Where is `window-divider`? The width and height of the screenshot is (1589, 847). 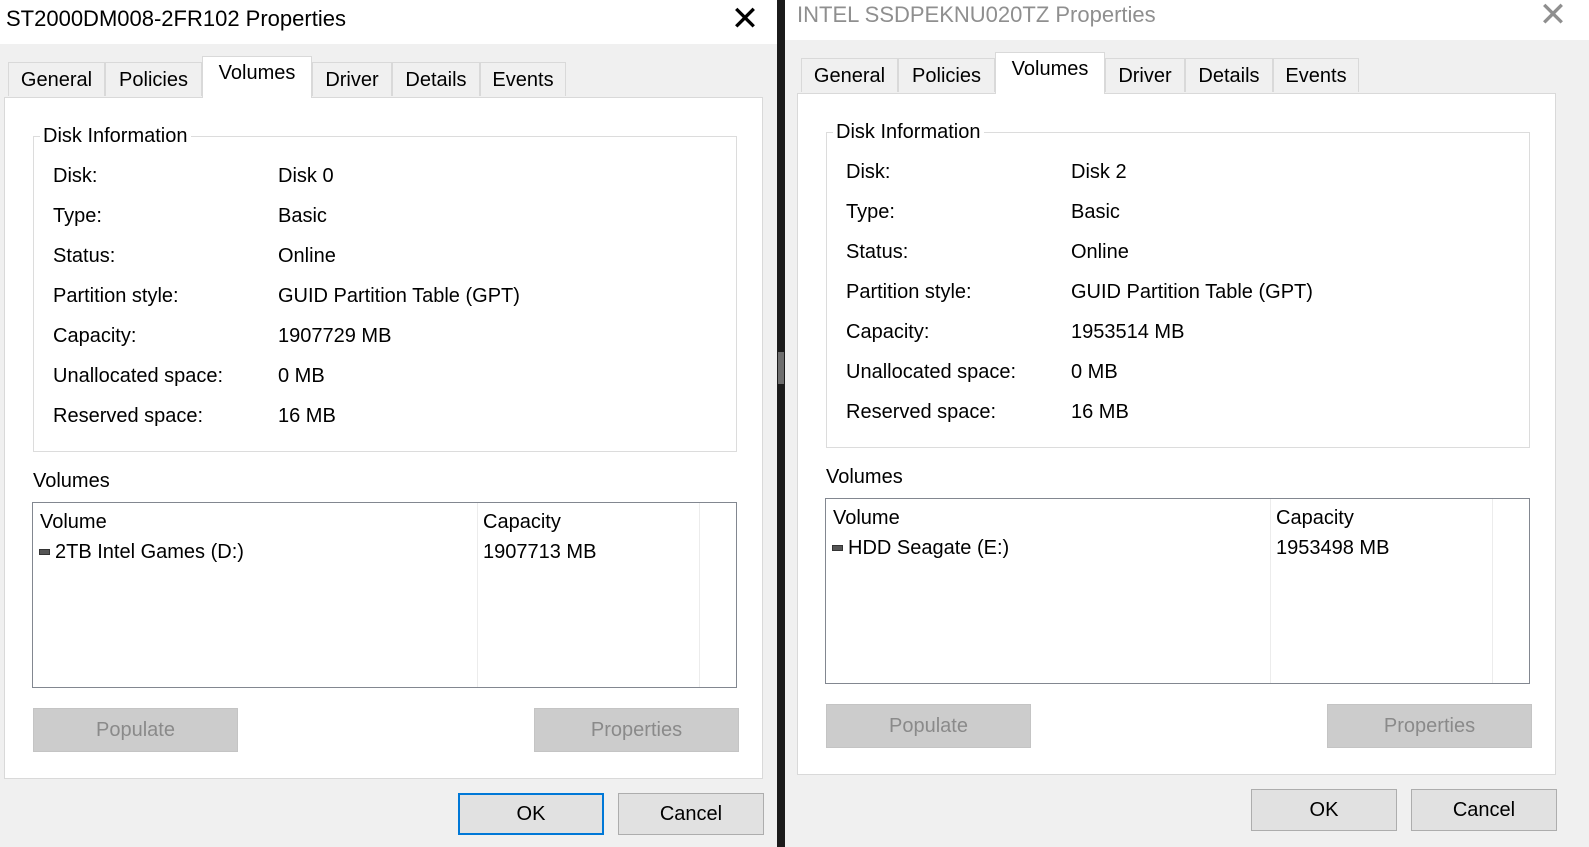
window-divider is located at coordinates (781, 423).